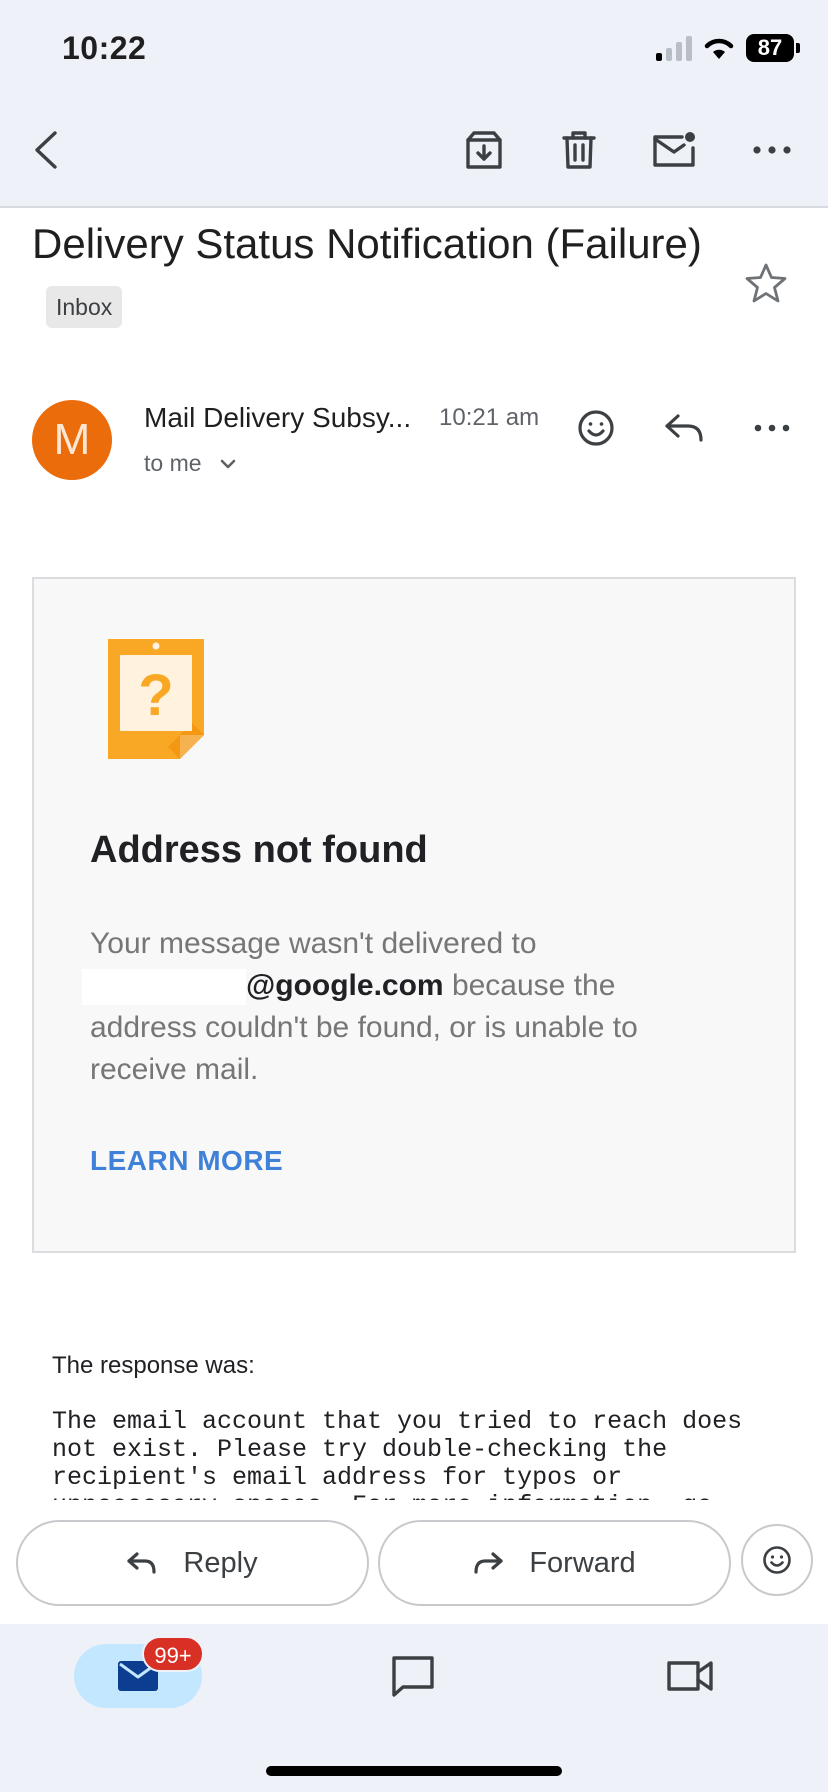 This screenshot has height=1792, width=828. Describe the element at coordinates (674, 48) in the screenshot. I see `cellular-signal-icon` at that location.